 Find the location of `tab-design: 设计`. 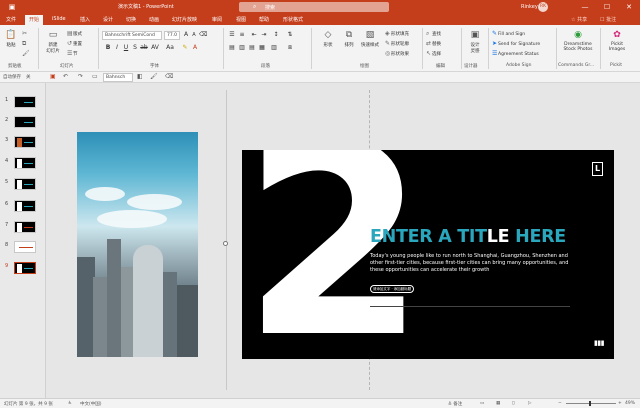

tab-design: 设计 is located at coordinates (108, 19).